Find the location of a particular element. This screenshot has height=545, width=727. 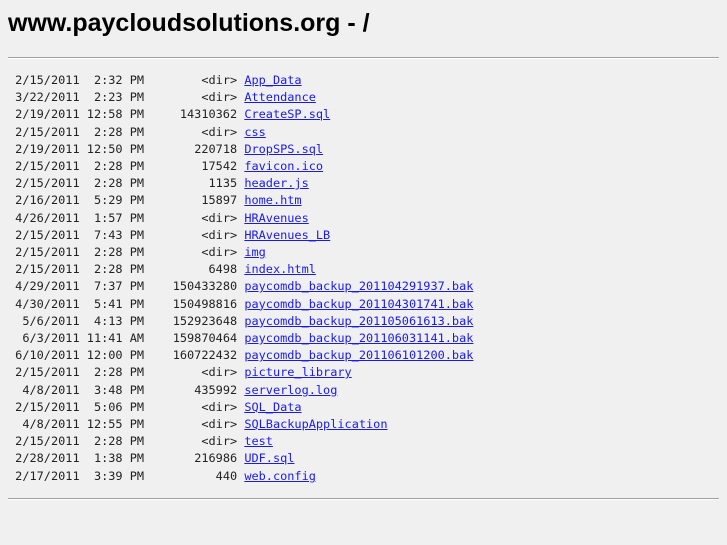

entry-link: UDF.sql is located at coordinates (269, 458).